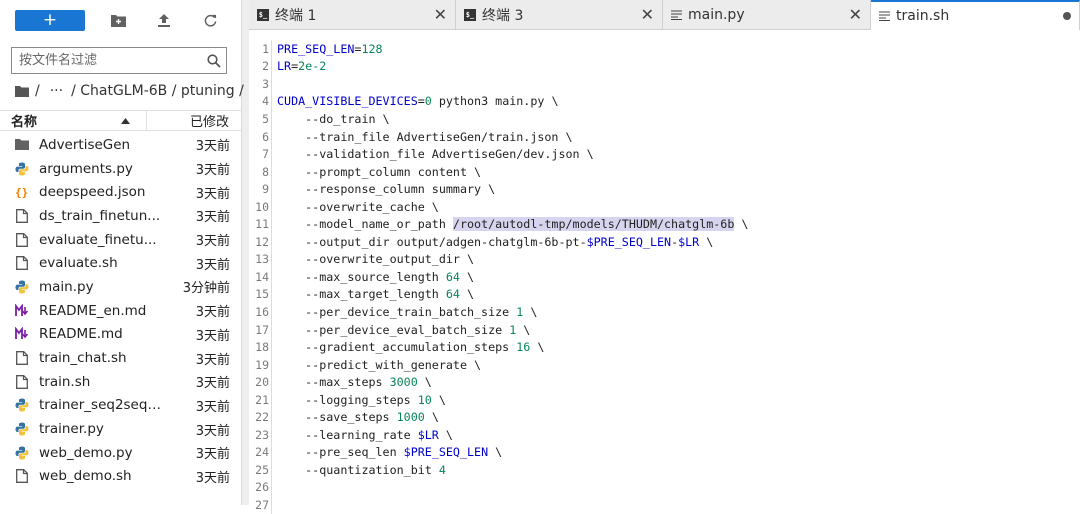 The height and width of the screenshot is (514, 1080). Describe the element at coordinates (93, 310) in the screenshot. I see `file-name: README_en.md` at that location.